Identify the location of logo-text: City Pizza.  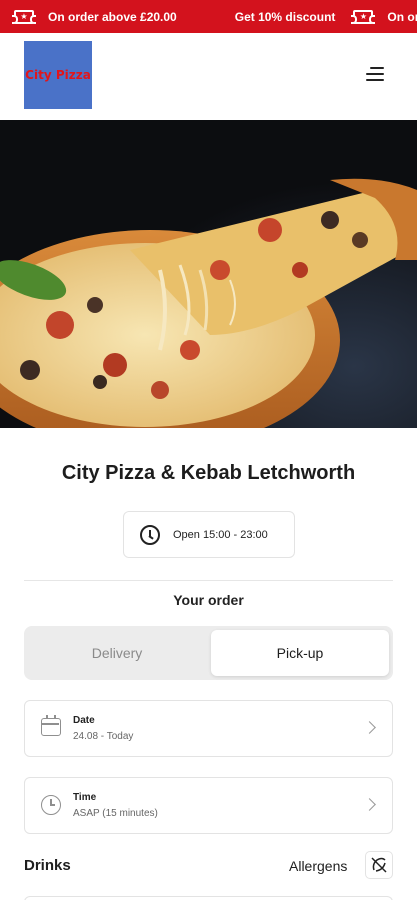
(58, 75).